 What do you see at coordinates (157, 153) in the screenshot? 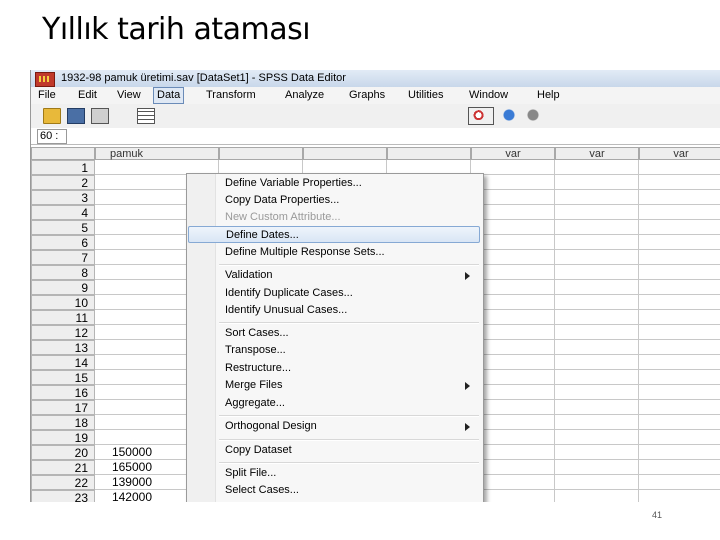
I see `column-header-pamuk: pamuk` at bounding box center [157, 153].